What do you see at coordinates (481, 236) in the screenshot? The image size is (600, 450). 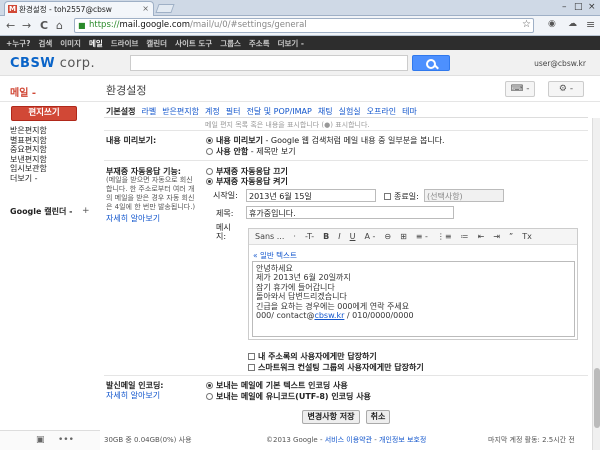 I see `outdent-icon: ⇤` at bounding box center [481, 236].